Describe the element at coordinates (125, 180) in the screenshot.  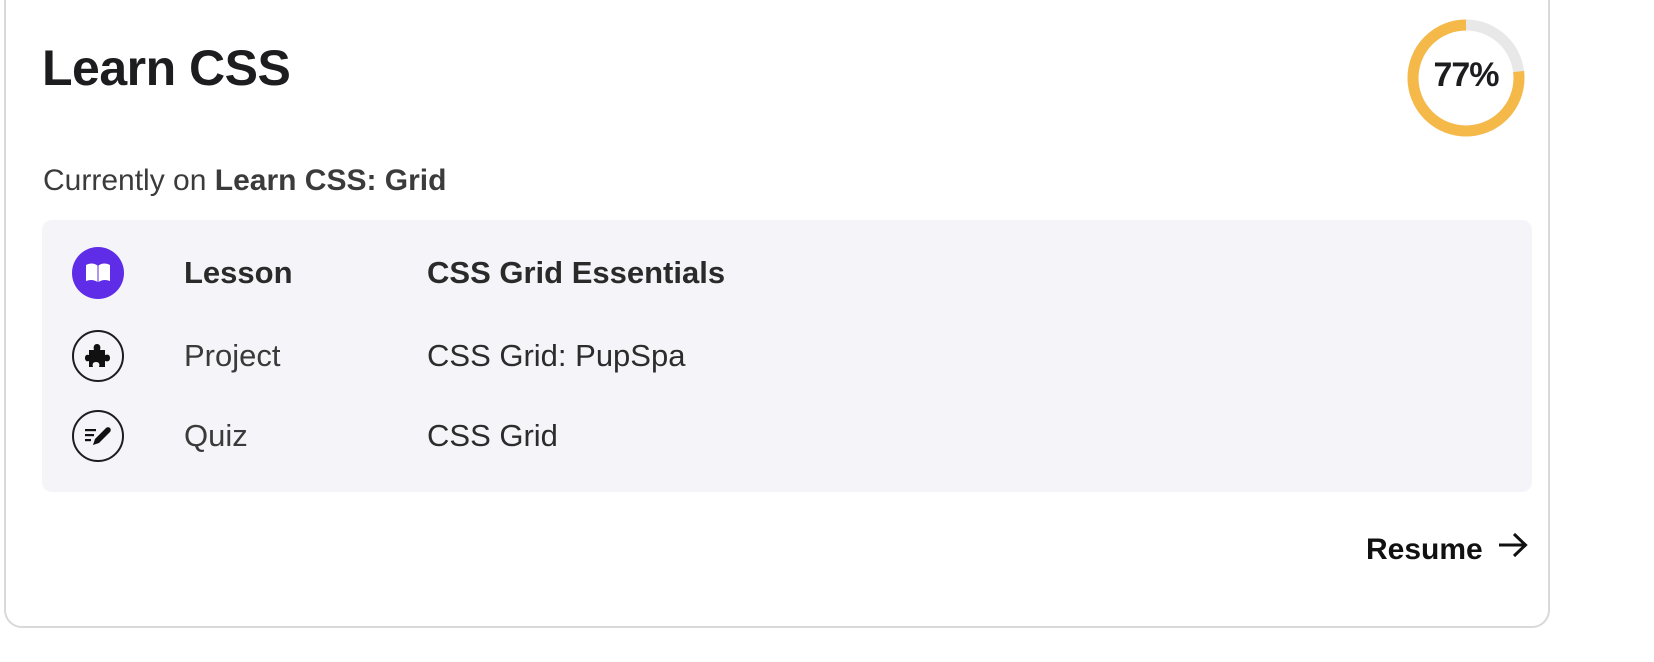
I see `current-prefix: Currently on` at that location.